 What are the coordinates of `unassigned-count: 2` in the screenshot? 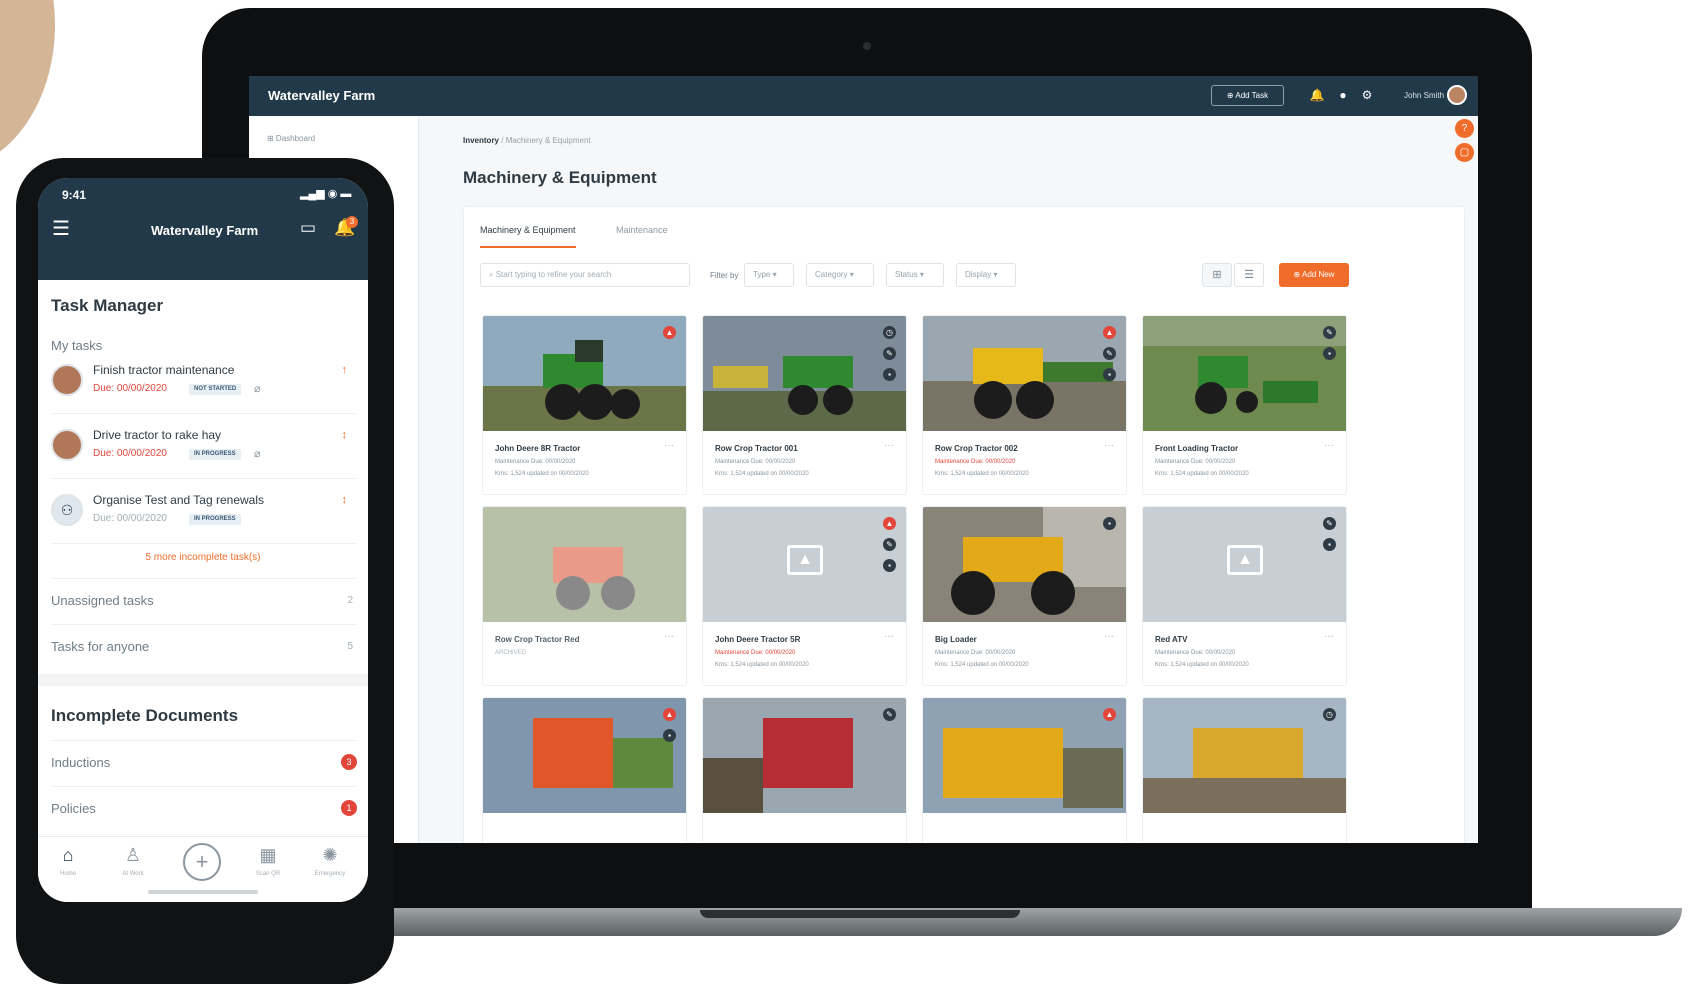 It's located at (350, 600).